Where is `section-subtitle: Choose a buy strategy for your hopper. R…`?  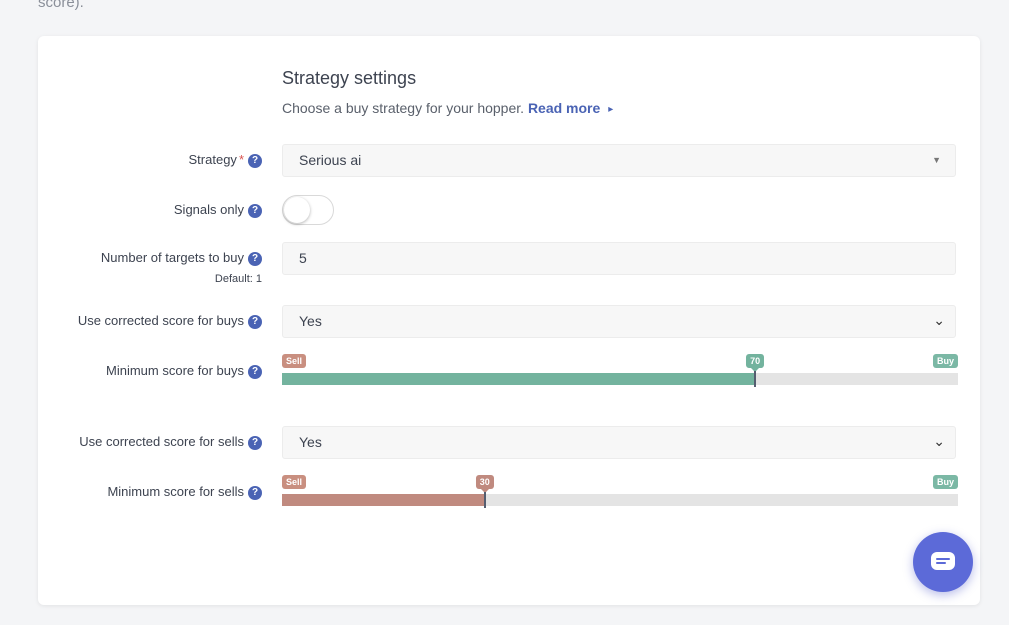
section-subtitle: Choose a buy strategy for your hopper. R… is located at coordinates (447, 108).